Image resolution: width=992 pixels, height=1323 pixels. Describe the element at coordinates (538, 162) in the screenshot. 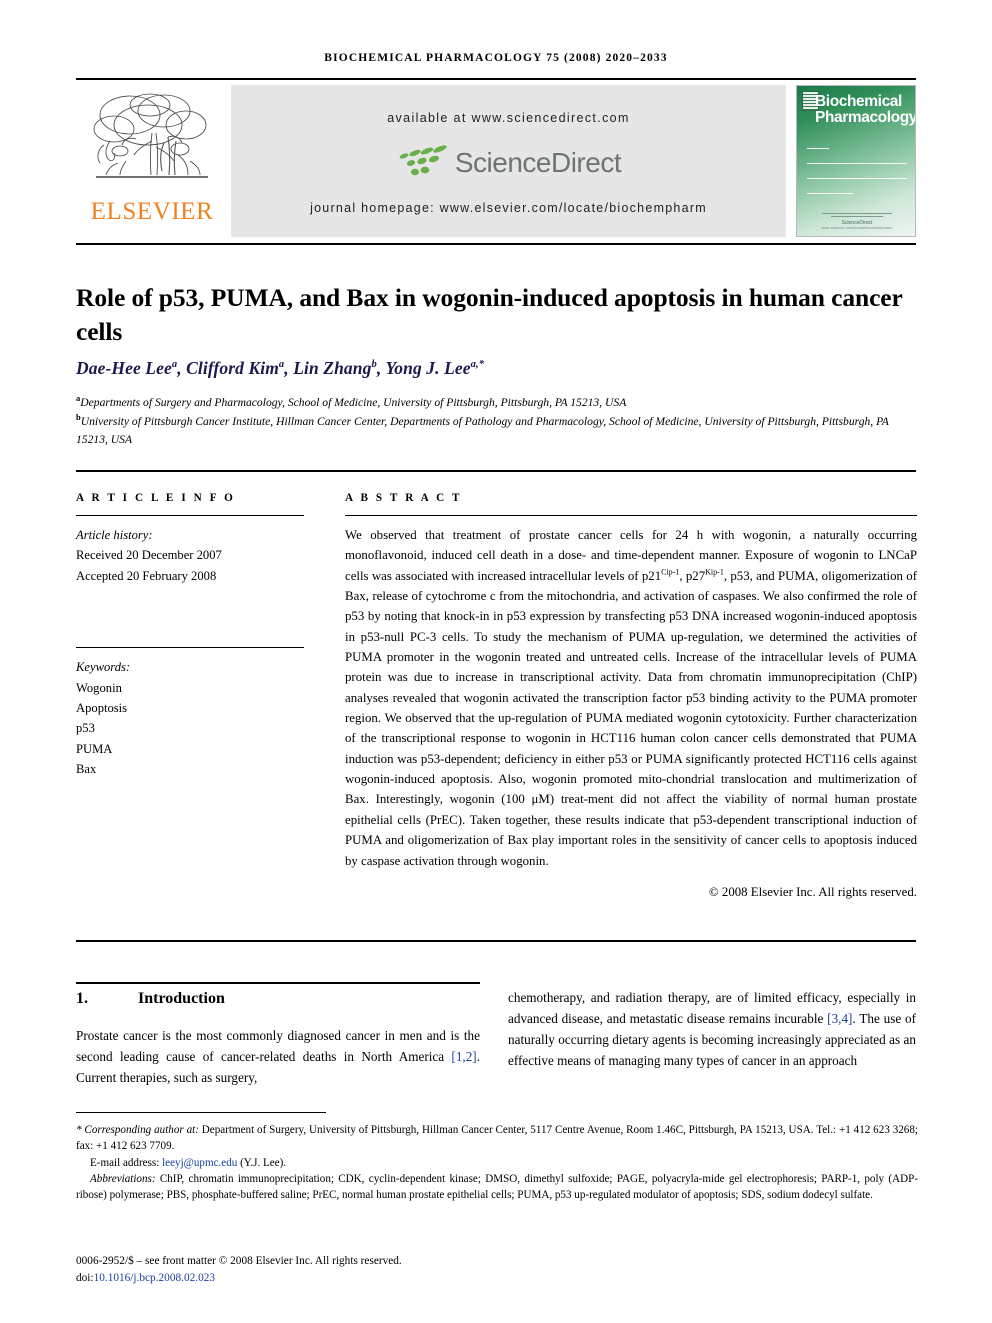

I see `sciencedirect-wordmark: ScienceDirect` at that location.